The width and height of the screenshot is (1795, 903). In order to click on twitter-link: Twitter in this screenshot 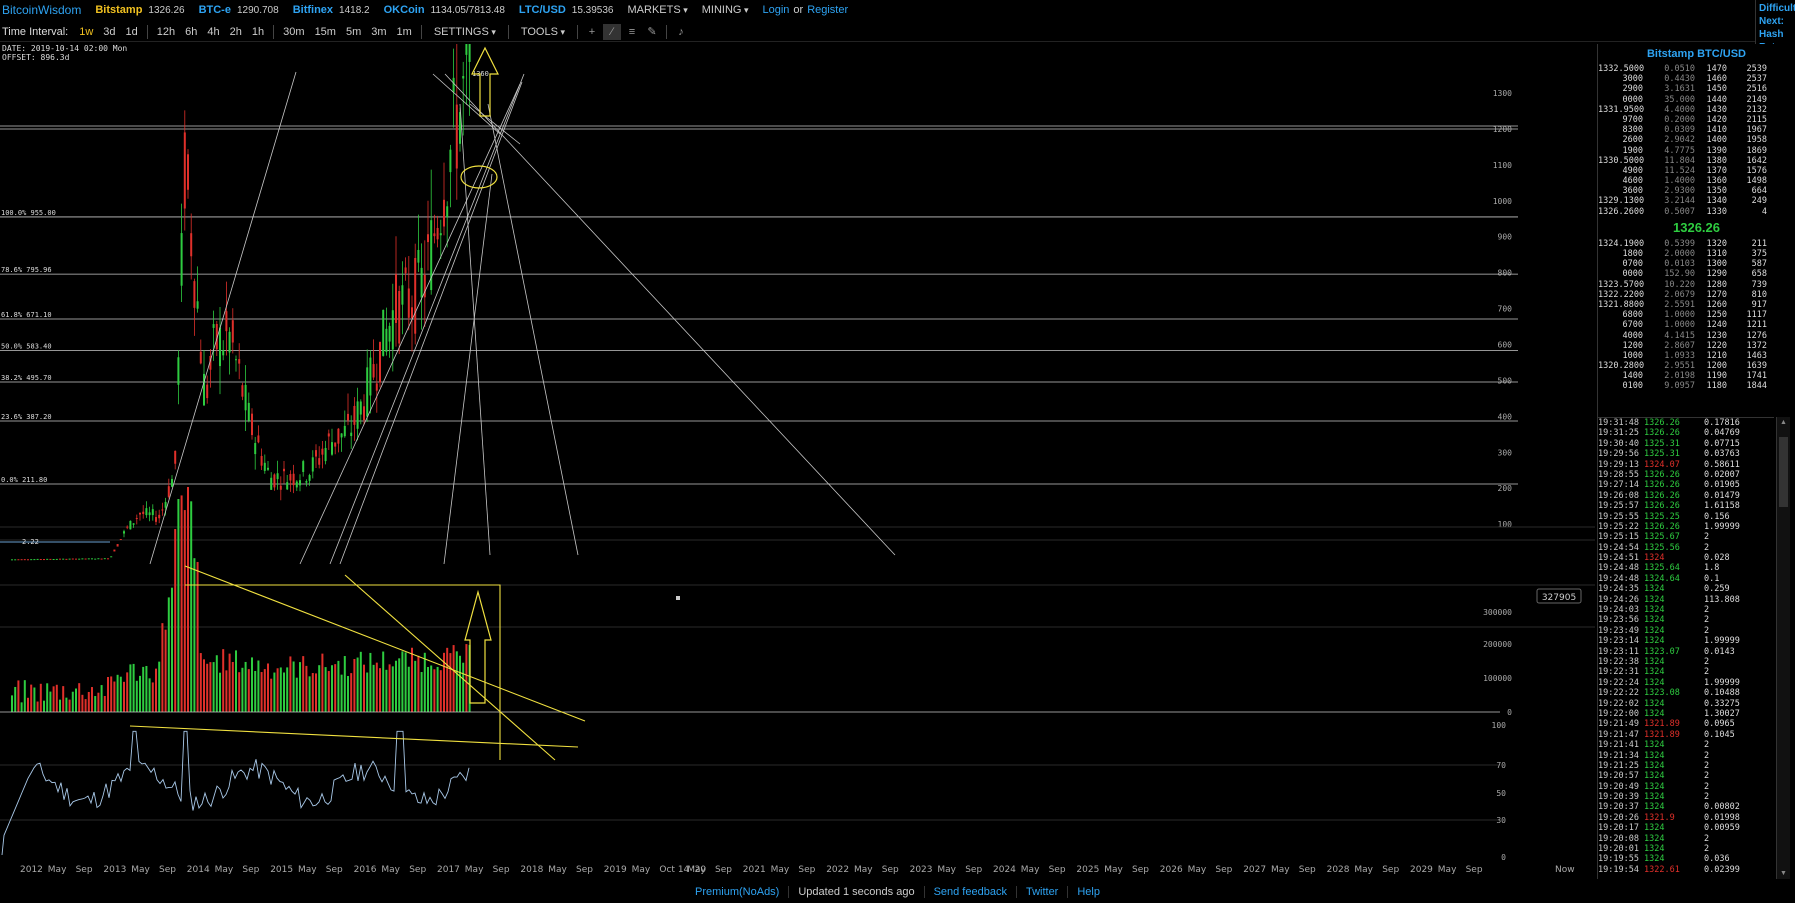, I will do `click(1043, 891)`.